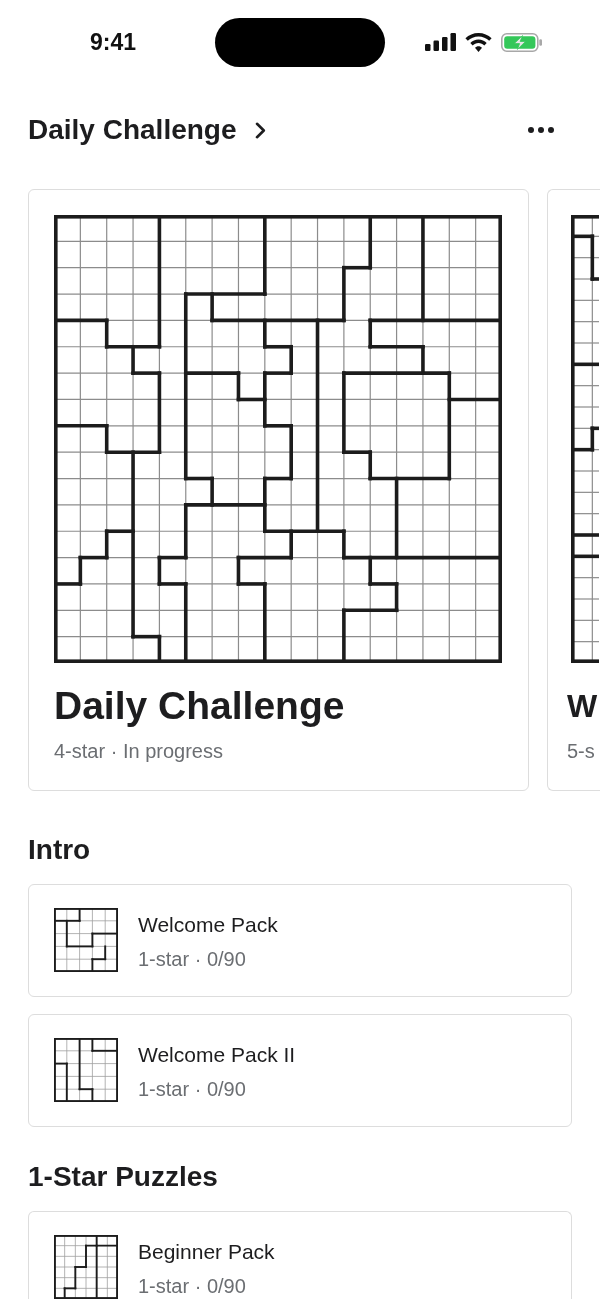 The width and height of the screenshot is (600, 1299). Describe the element at coordinates (112, 42) in the screenshot. I see `status-time: 9:41` at that location.